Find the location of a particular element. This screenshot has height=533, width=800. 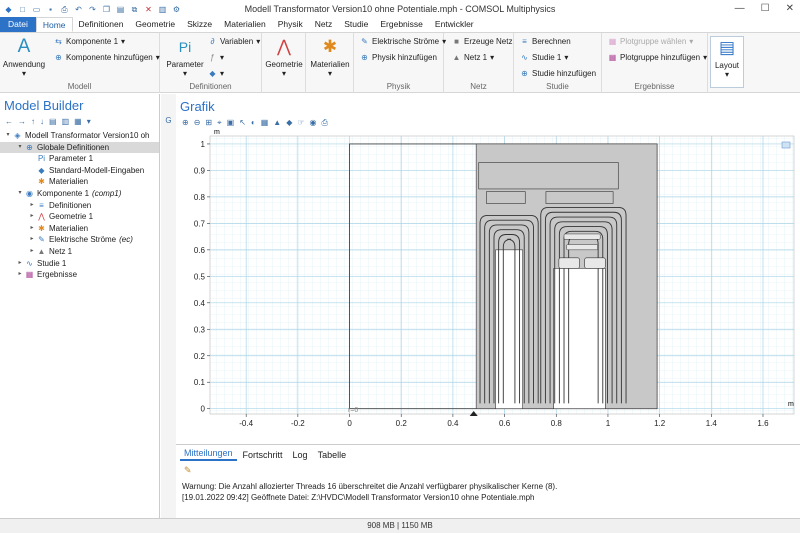

up-icon: ↑ is located at coordinates (33, 121).